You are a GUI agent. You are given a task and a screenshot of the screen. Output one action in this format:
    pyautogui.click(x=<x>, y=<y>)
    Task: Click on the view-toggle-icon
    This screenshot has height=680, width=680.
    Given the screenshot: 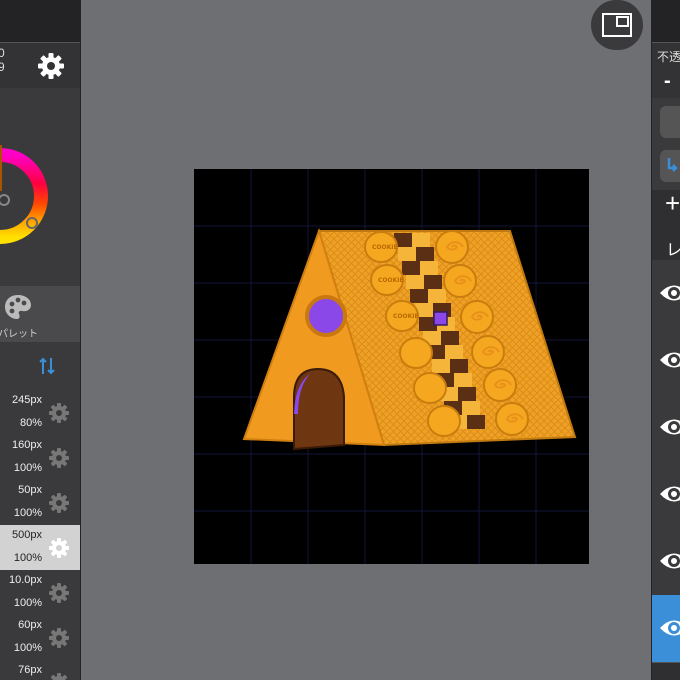 What is the action you would take?
    pyautogui.click(x=617, y=25)
    